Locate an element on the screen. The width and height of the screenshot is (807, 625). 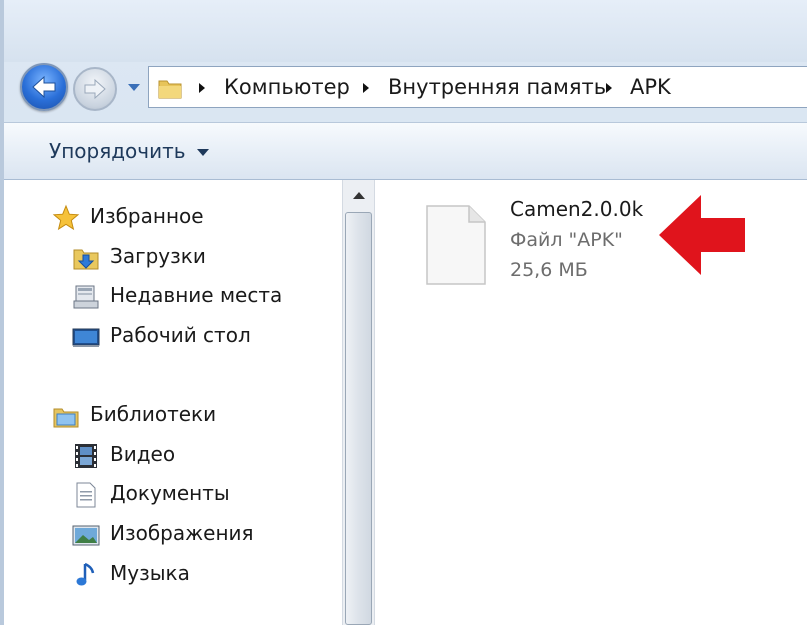
file-type: Файл "APK" is located at coordinates (566, 240).